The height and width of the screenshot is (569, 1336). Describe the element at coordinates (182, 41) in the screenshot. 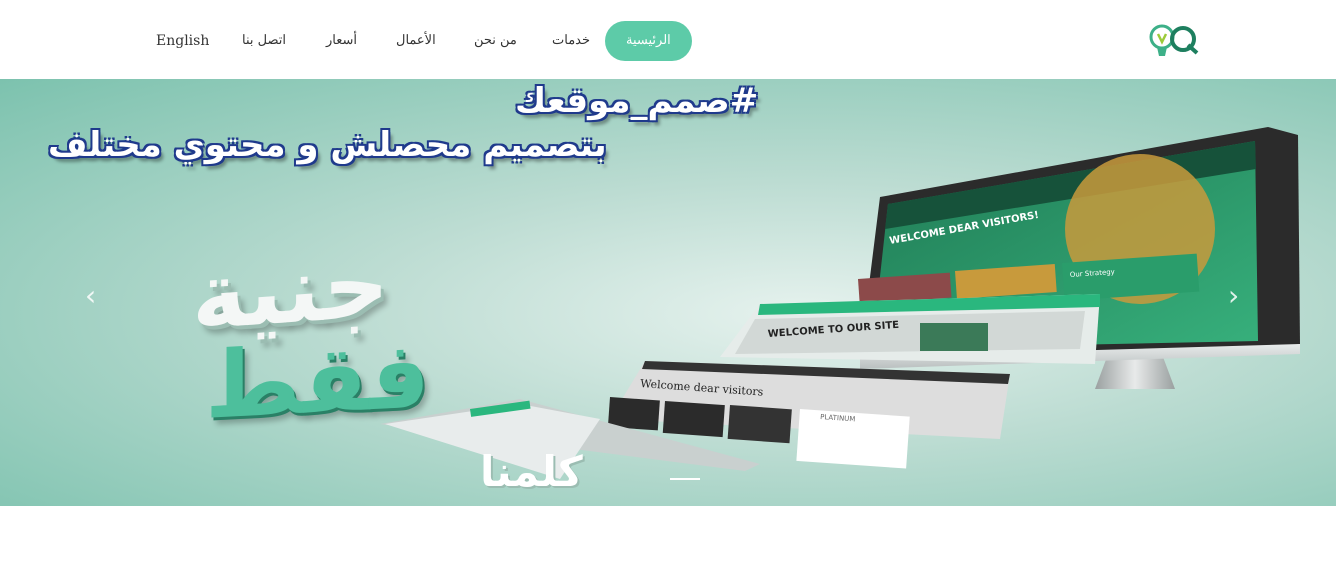

I see `nav-link-english: English` at that location.